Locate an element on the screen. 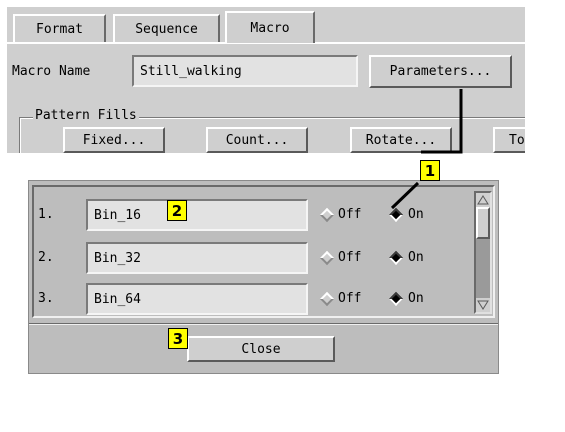 The width and height of the screenshot is (565, 432). callout-2: 2 is located at coordinates (177, 210).